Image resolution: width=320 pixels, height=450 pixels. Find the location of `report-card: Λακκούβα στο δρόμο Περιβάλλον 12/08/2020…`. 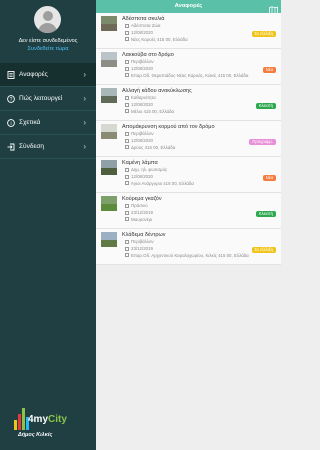

report-card: Λακκούβα στο δρόμο Περιβάλλον 12/08/2020… is located at coordinates (188, 67).